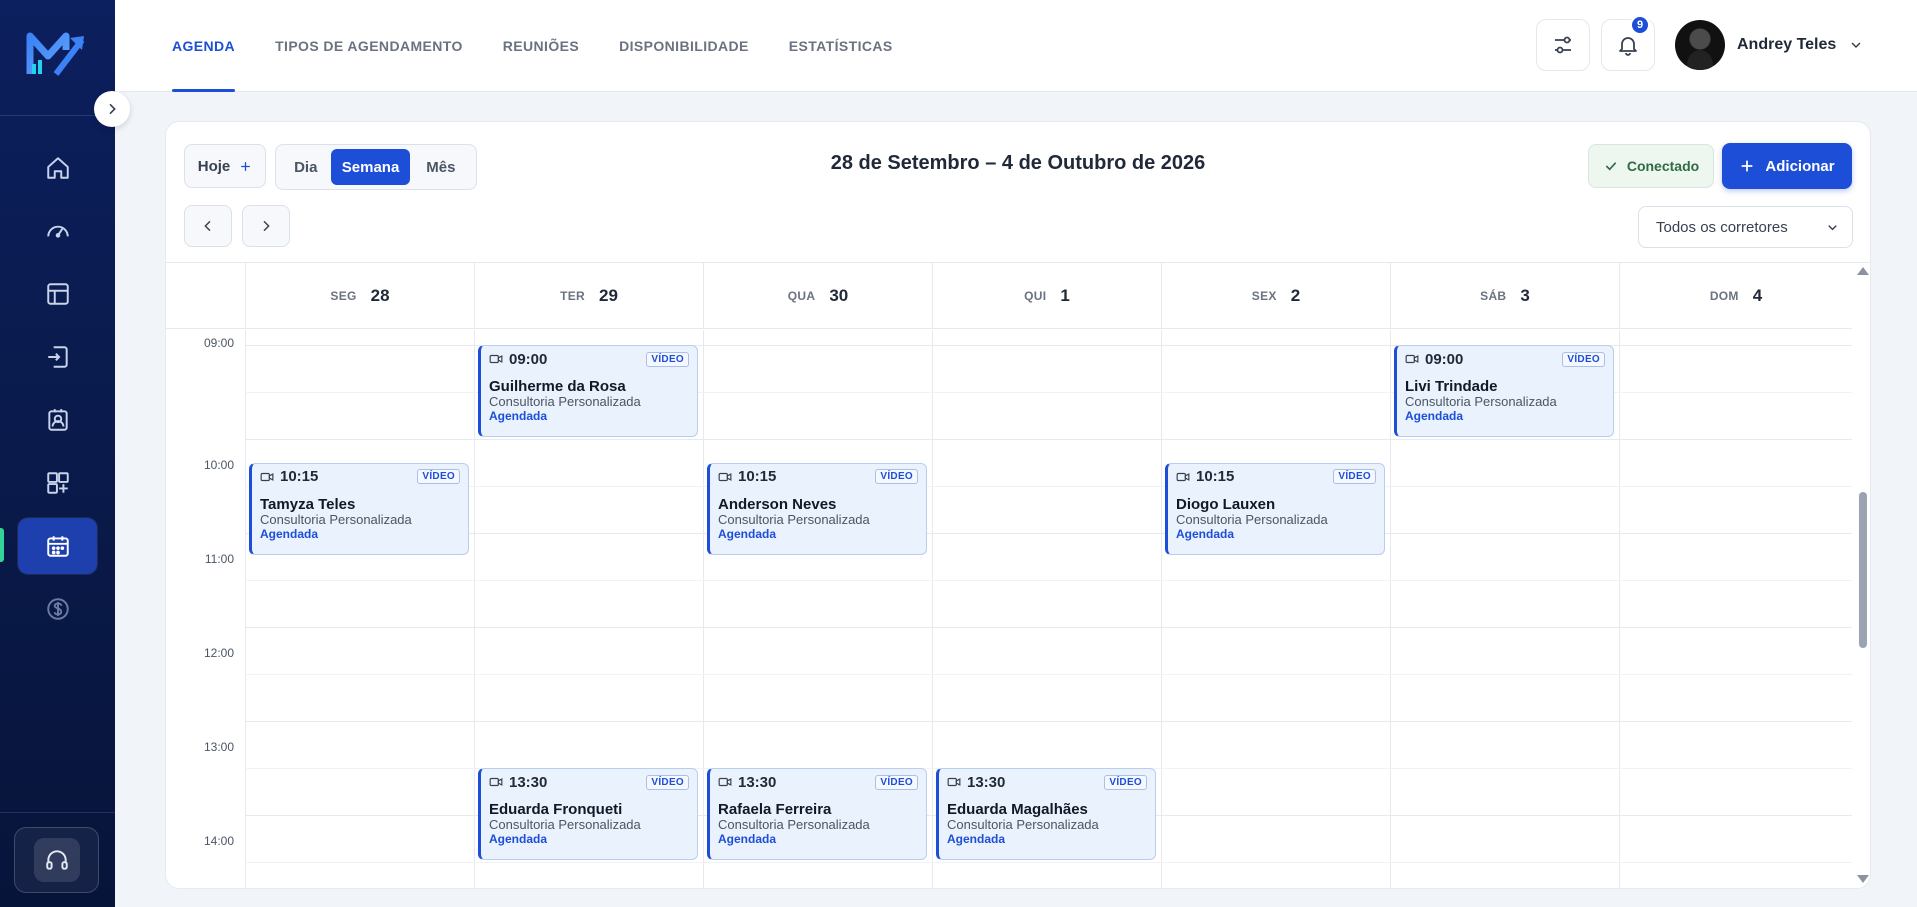 This screenshot has width=1917, height=907. Describe the element at coordinates (777, 504) in the screenshot. I see `event-client-name: Anderson Neves` at that location.